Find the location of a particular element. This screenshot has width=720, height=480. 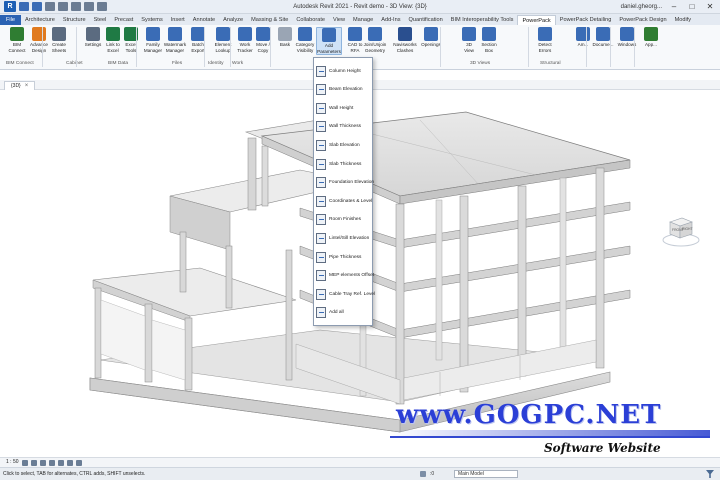

menu-item-wall-height: Wall Height is located at coordinates (344, 108).